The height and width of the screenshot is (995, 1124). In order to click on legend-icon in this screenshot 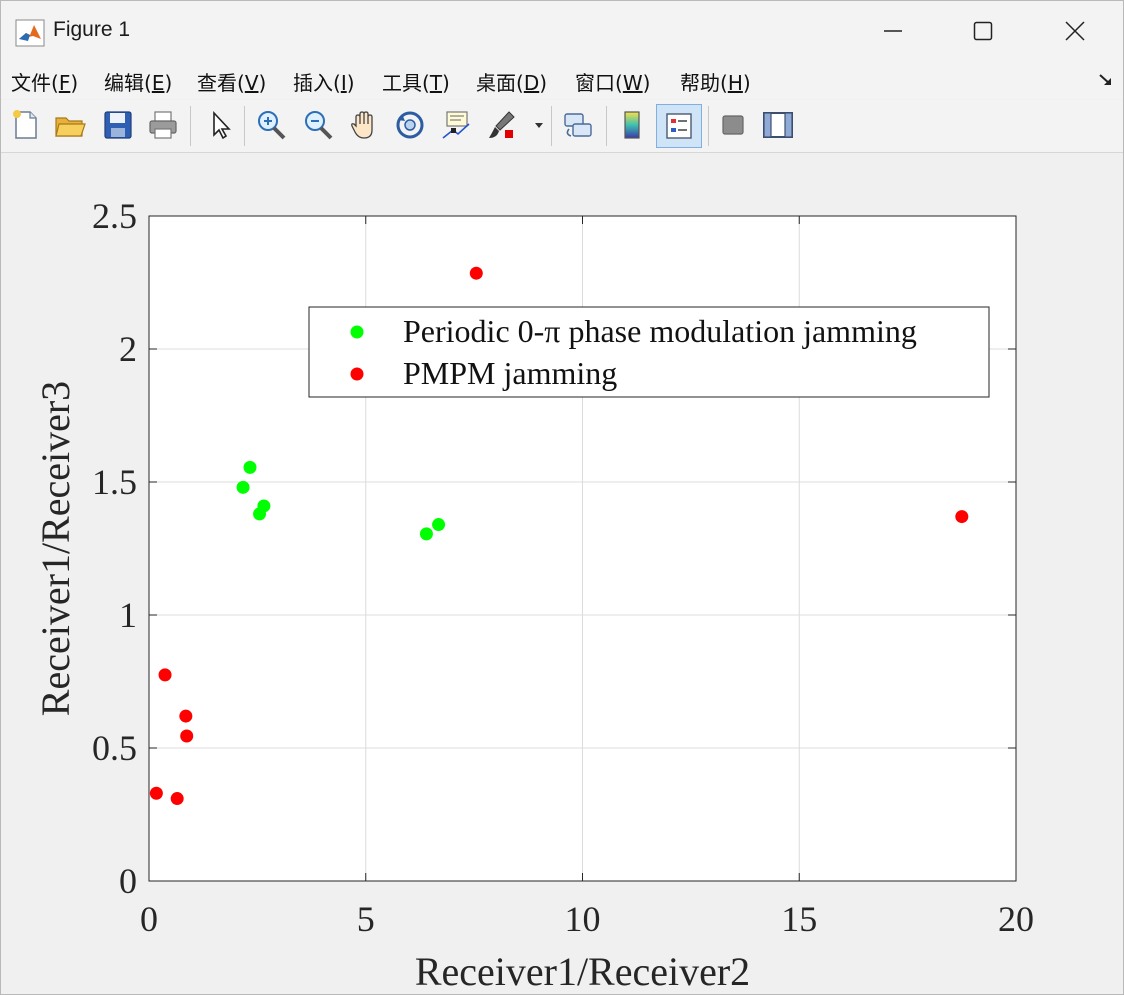, I will do `click(679, 126)`.